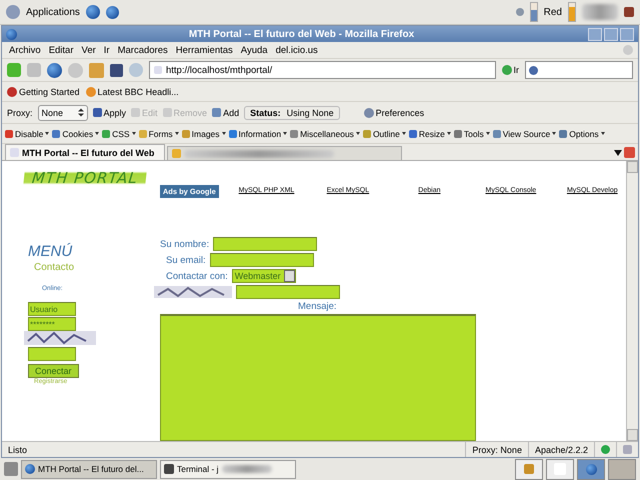 This screenshot has height=480, width=640. Describe the element at coordinates (496, 449) in the screenshot. I see `proxy-status-text: Proxy: None` at that location.